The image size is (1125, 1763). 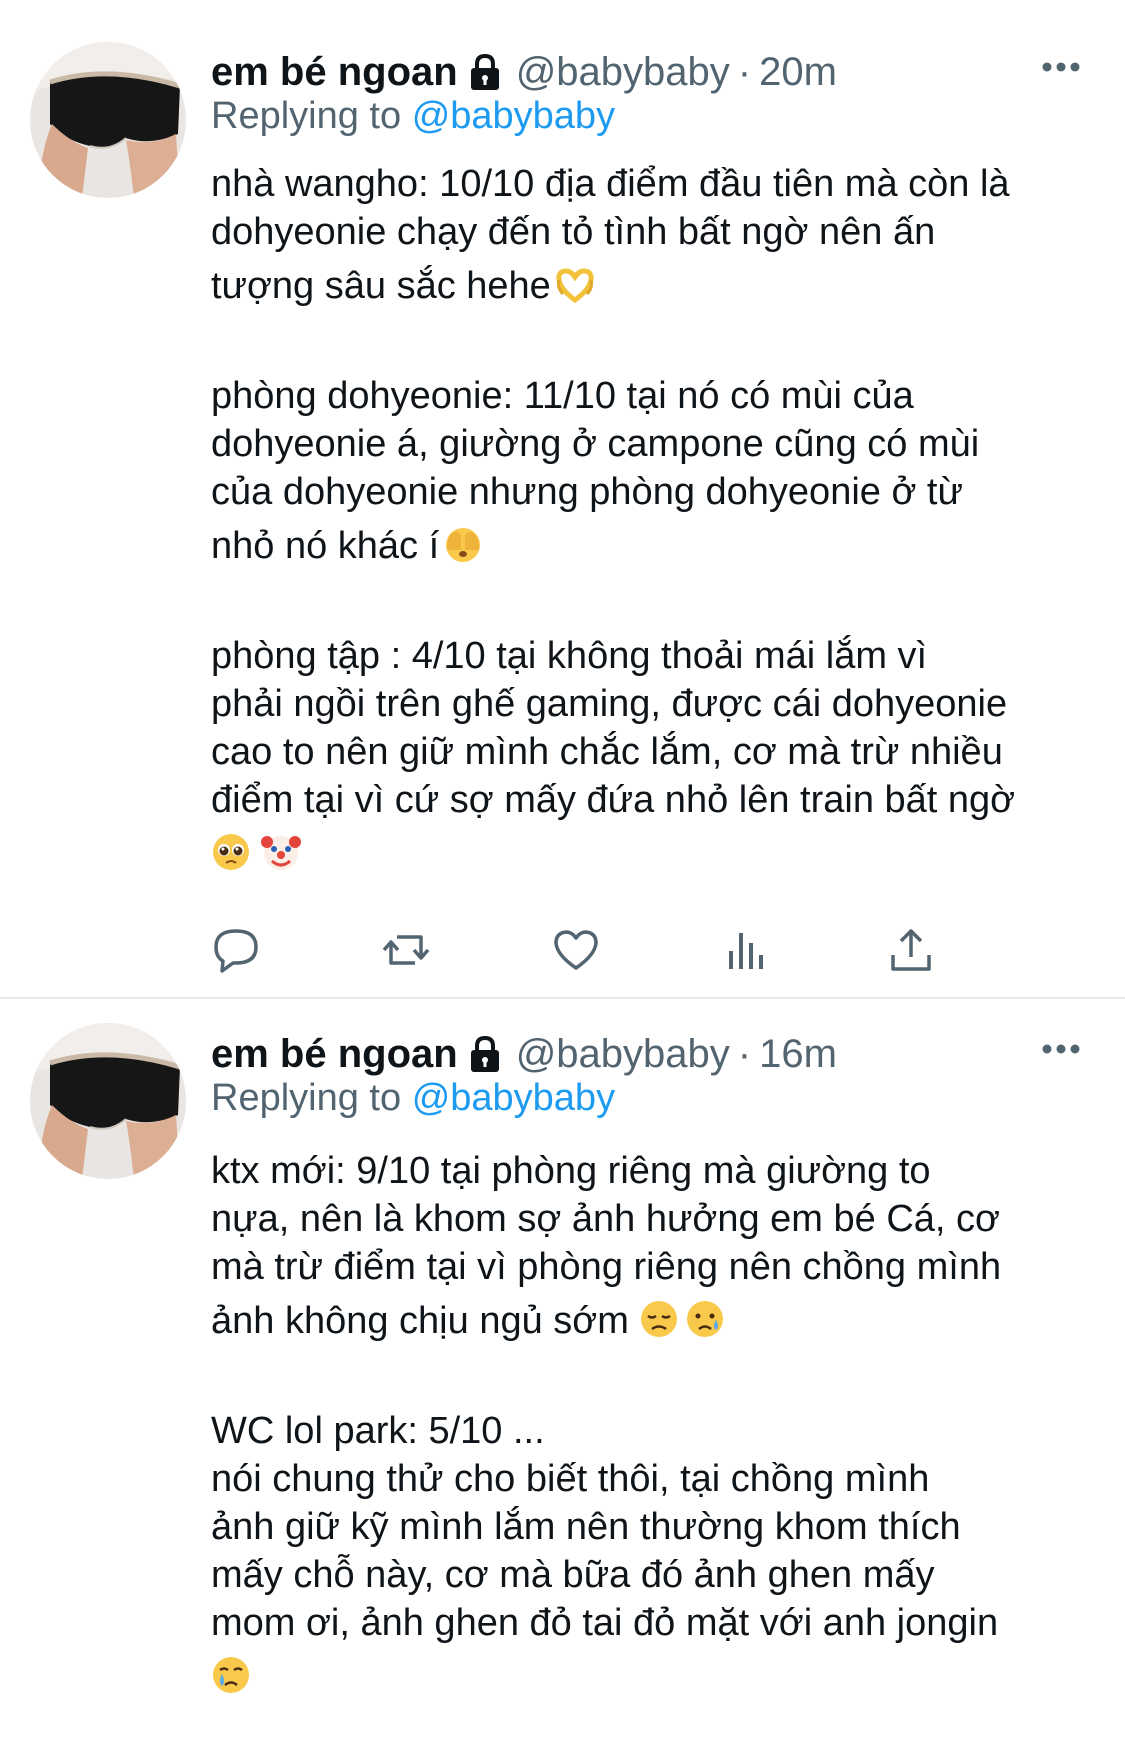 I want to click on text-line: mấy chỗ này, cơ mà bữa đó ảnh ghen mấy, so click(x=573, y=1575).